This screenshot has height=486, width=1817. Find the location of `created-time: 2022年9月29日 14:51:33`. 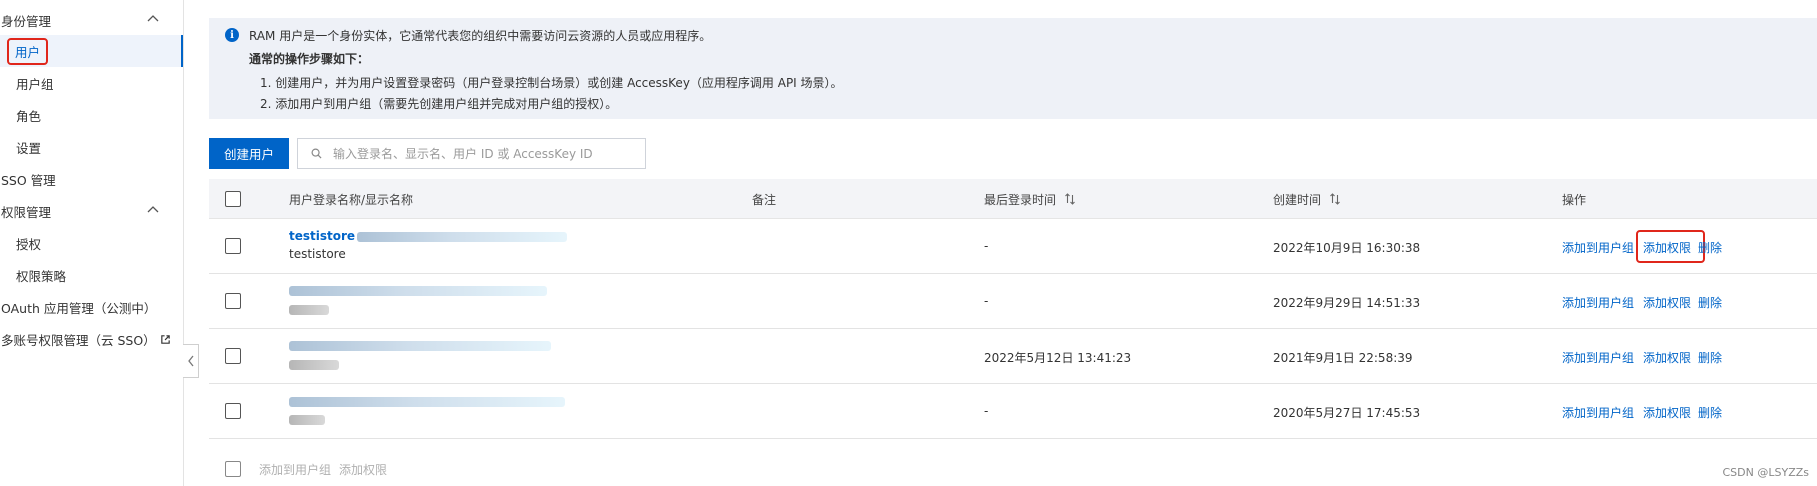

created-time: 2022年9月29日 14:51:33 is located at coordinates (1347, 303).